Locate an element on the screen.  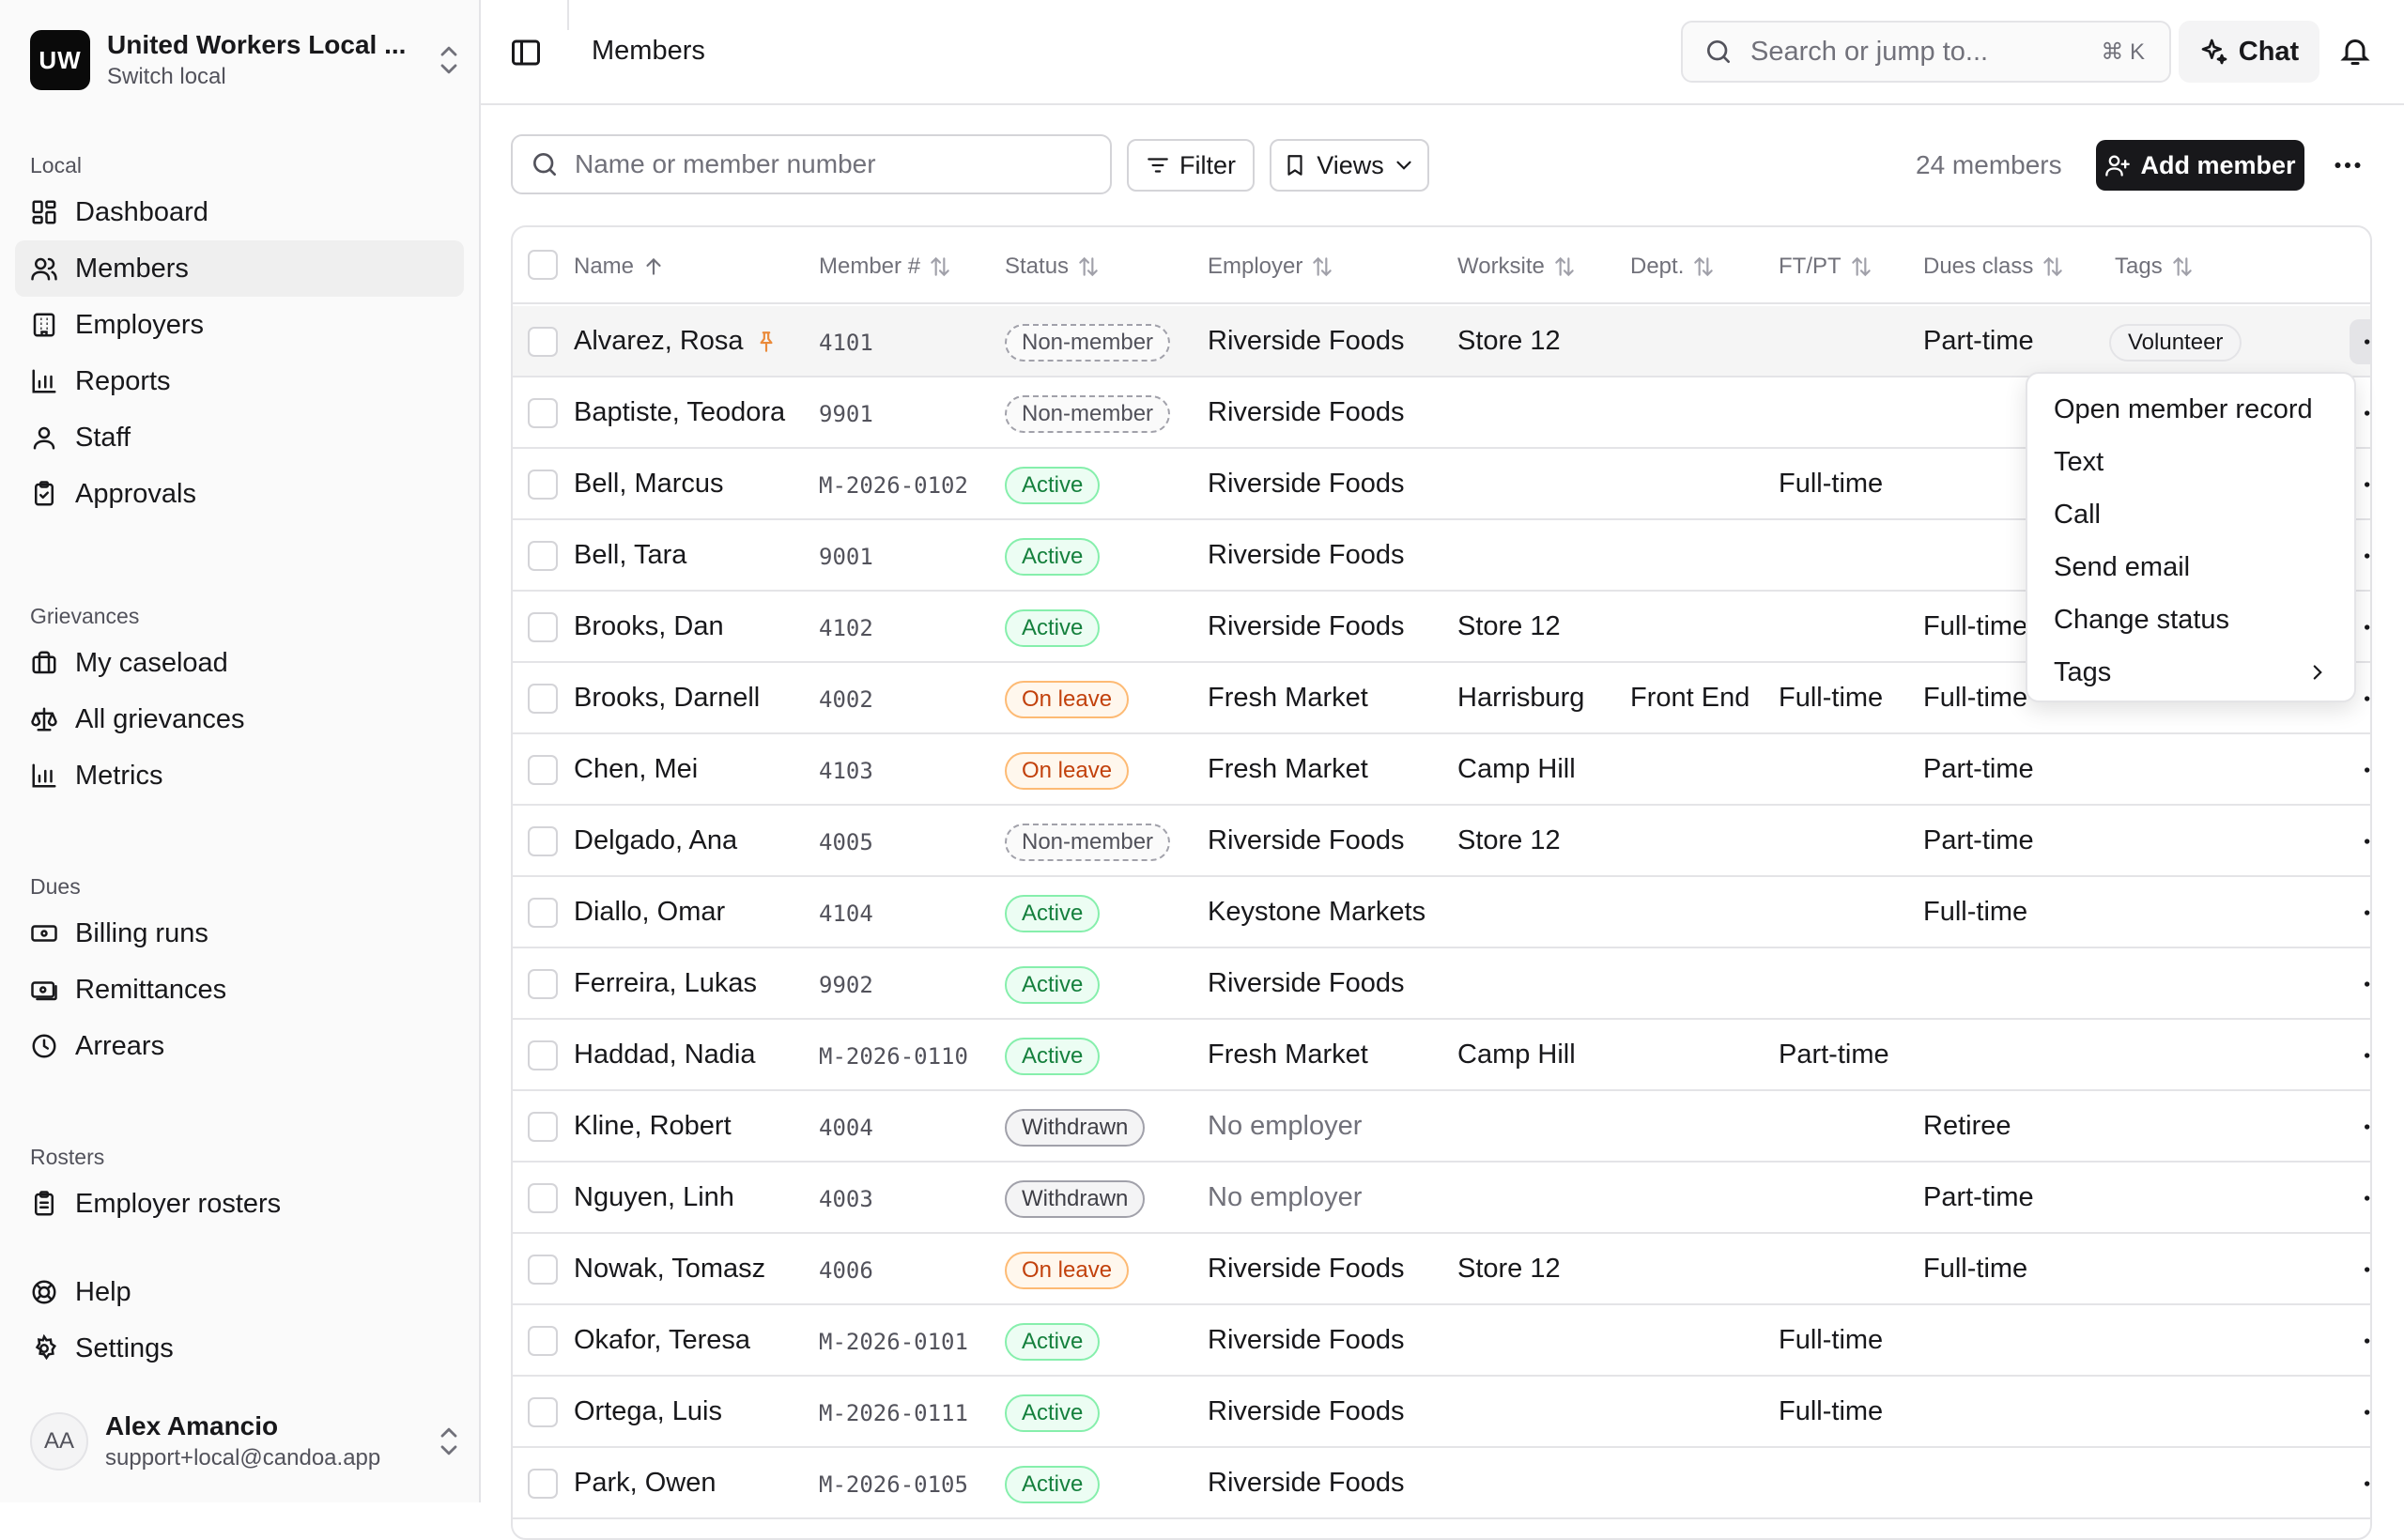
nav-item-remittances: Remittances is located at coordinates (239, 990).